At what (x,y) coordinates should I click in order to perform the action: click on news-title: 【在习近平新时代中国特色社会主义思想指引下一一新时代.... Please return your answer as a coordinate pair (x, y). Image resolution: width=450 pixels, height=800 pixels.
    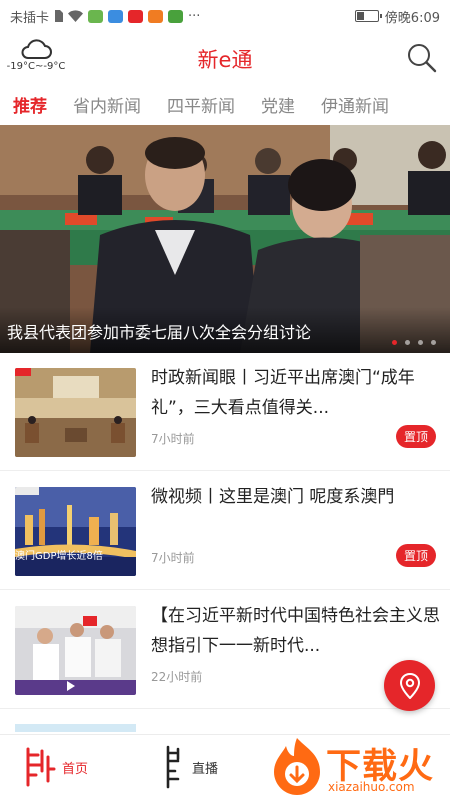
    Looking at the image, I should click on (295, 631).